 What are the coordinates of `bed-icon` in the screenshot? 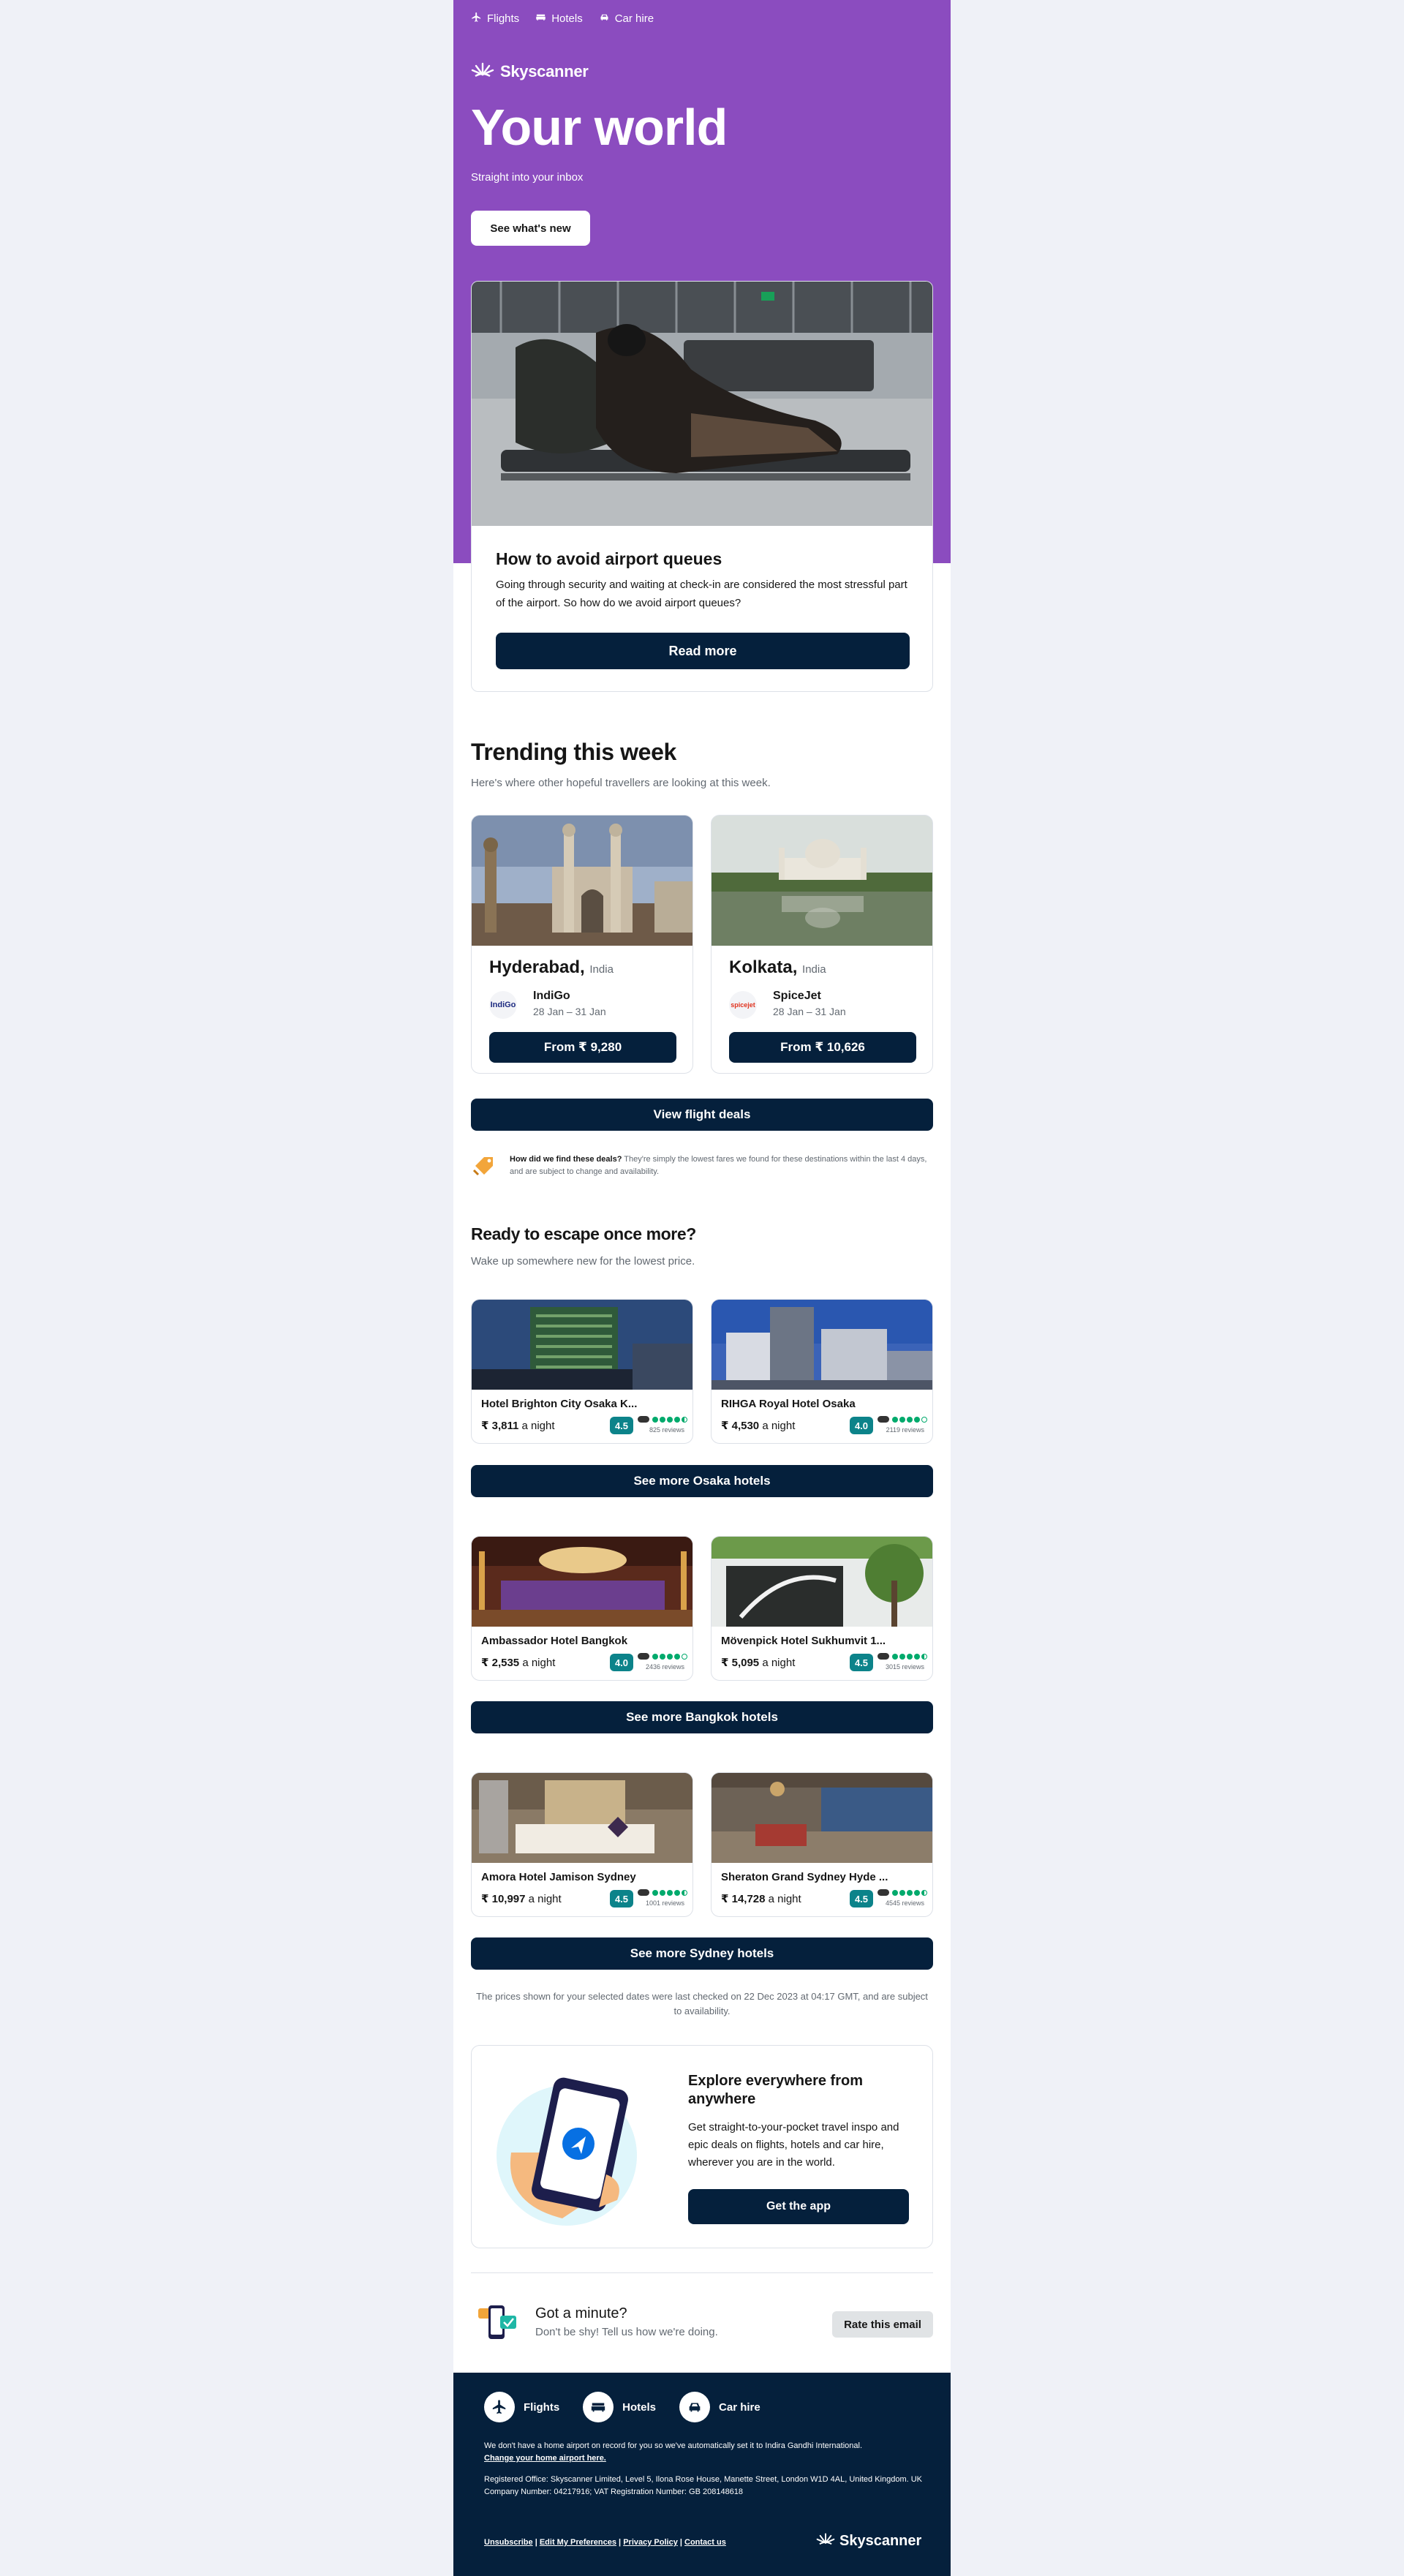 It's located at (598, 2407).